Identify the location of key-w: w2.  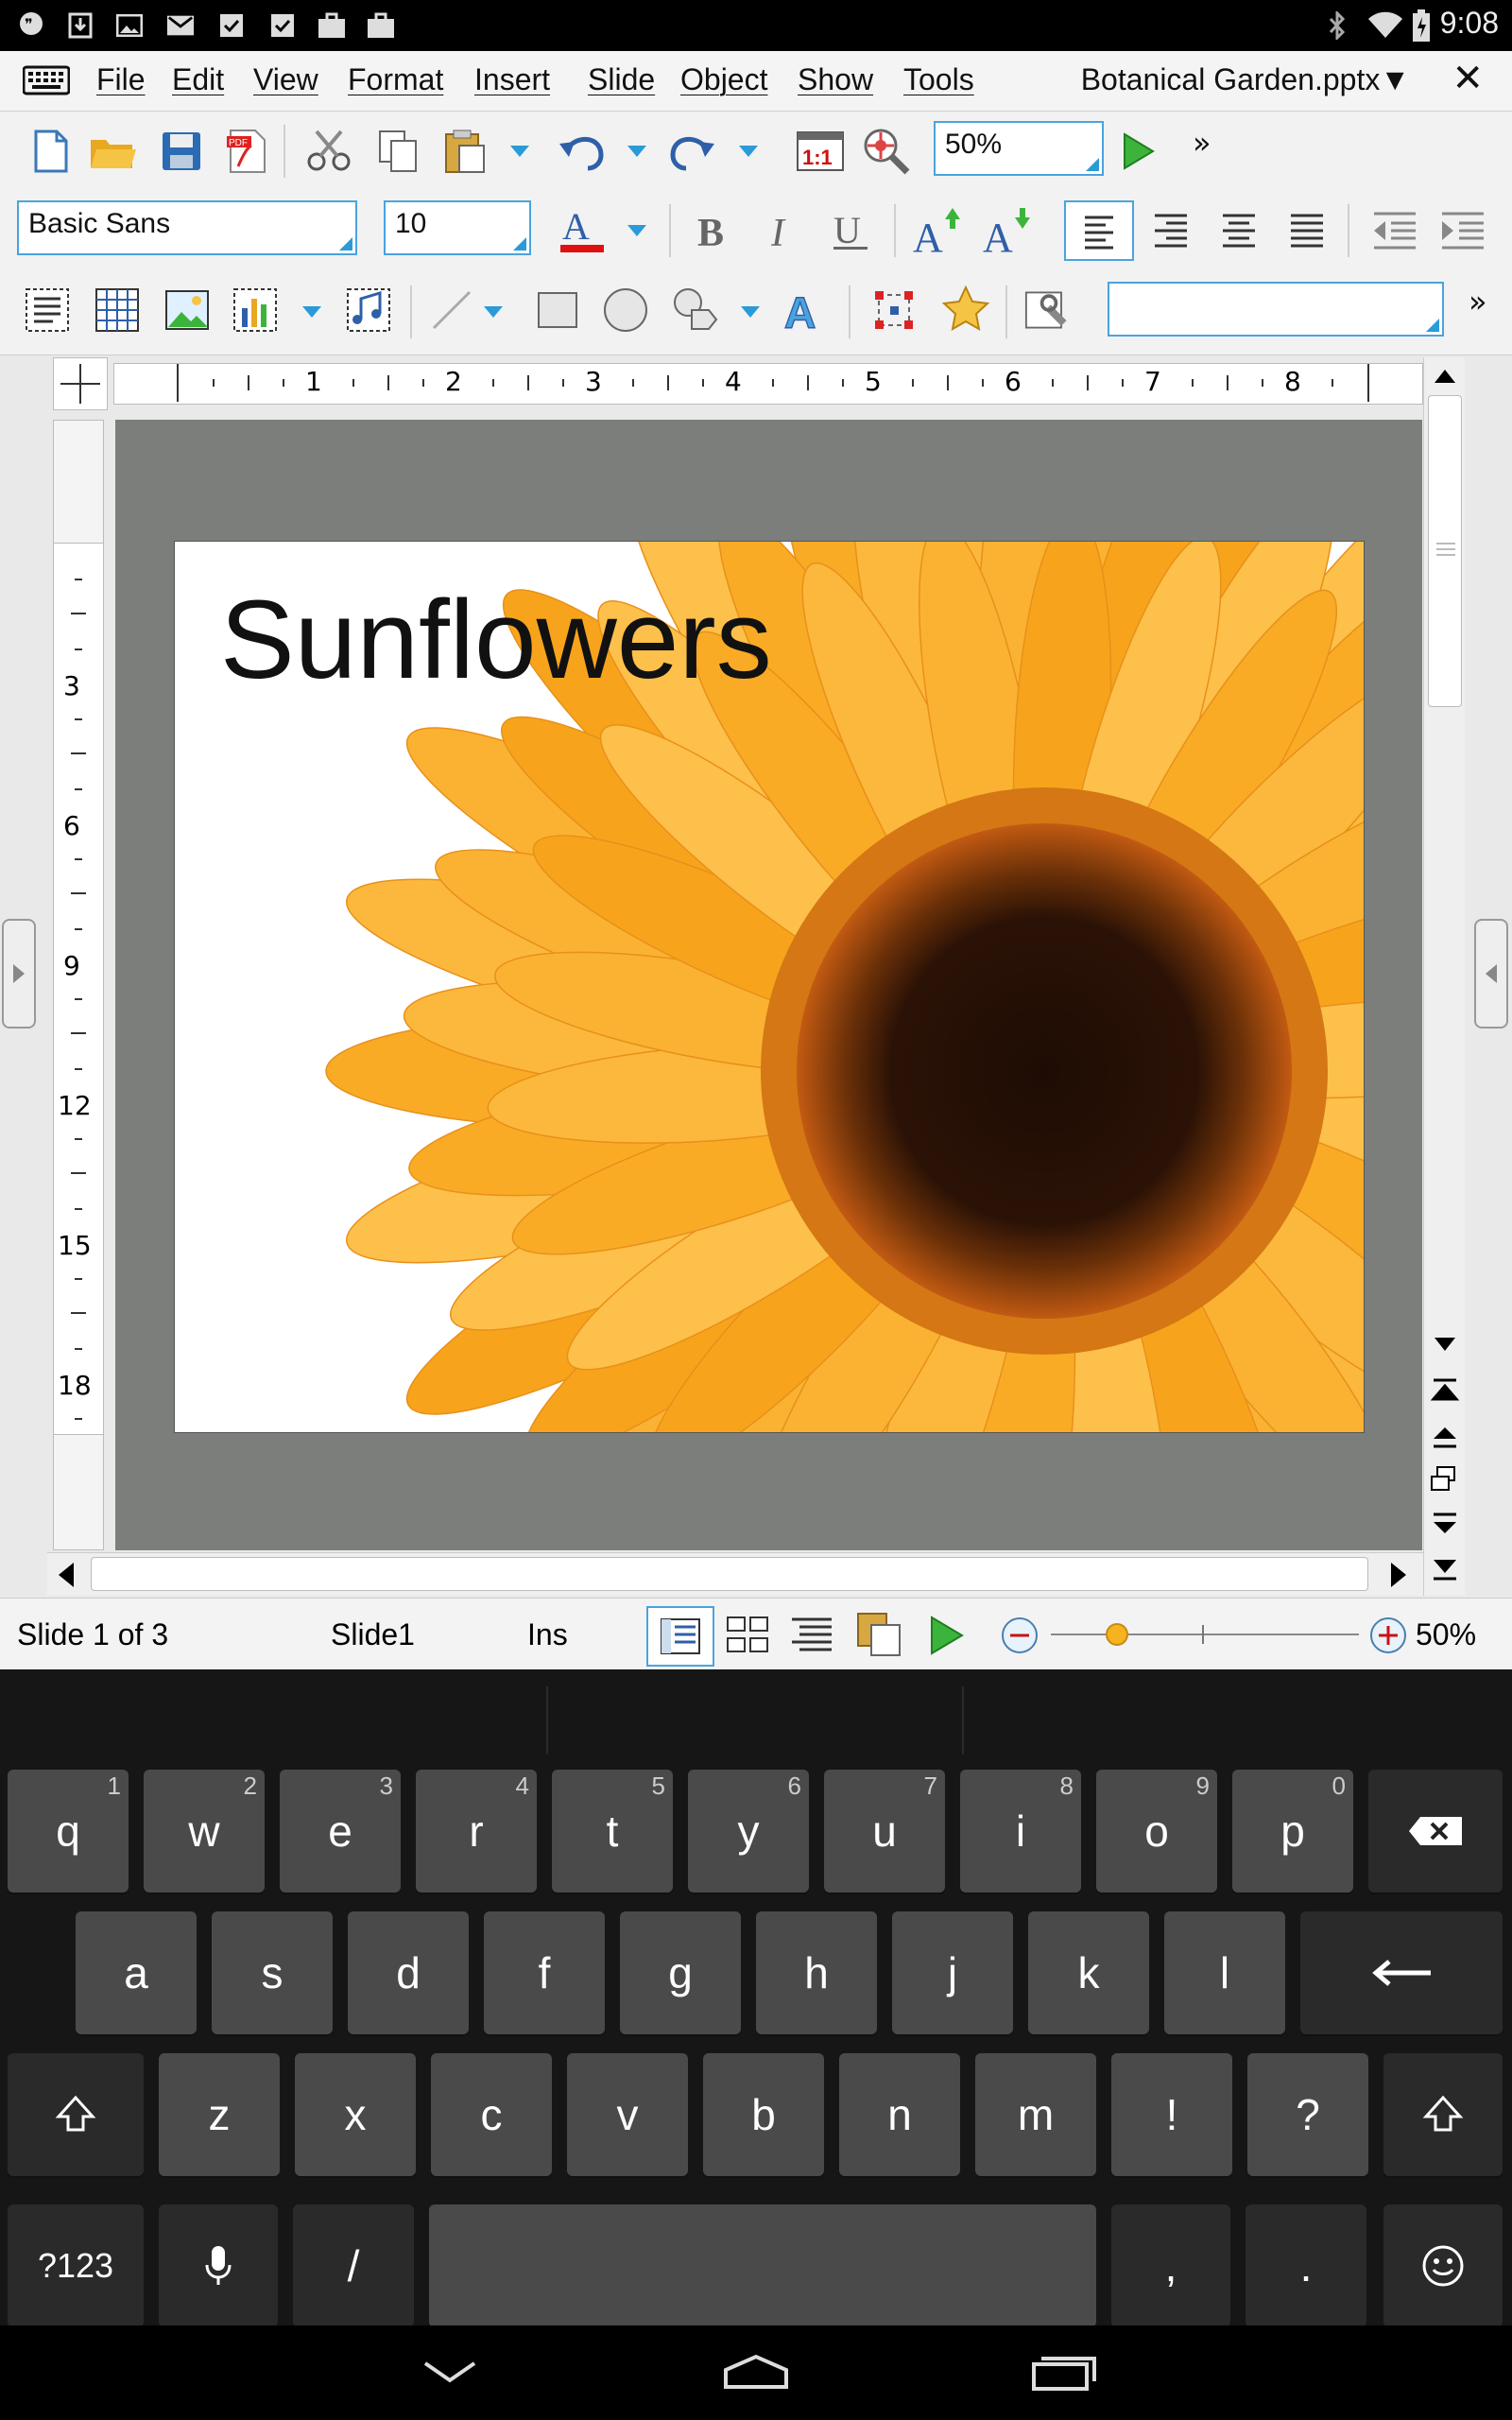
(204, 1831).